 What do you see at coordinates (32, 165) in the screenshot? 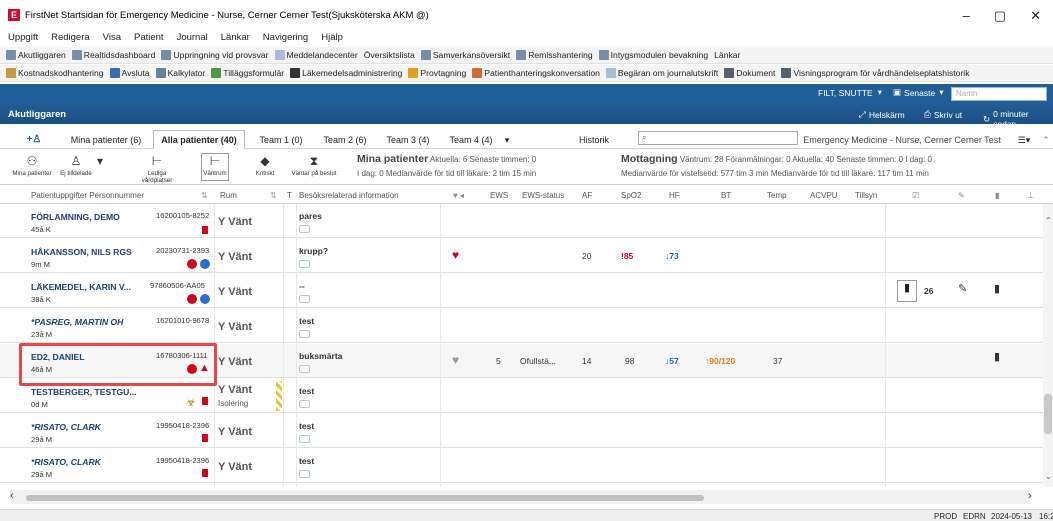
I see `mina-patienter-button: ⚇ Mina patienter` at bounding box center [32, 165].